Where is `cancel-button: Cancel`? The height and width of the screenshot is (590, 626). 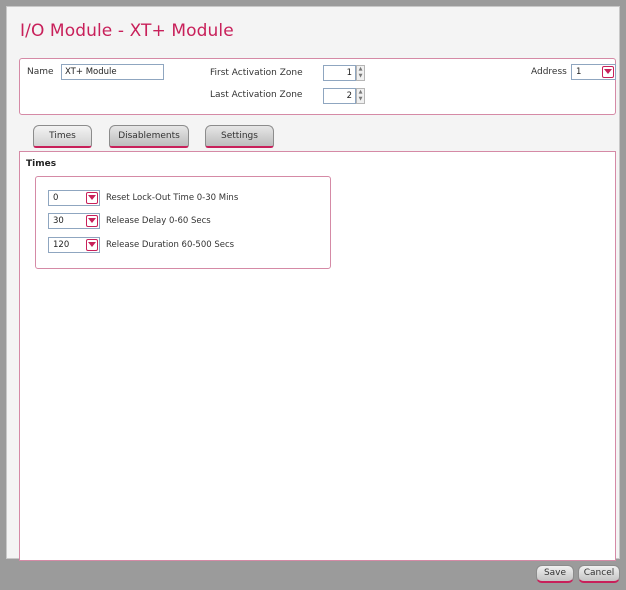 cancel-button: Cancel is located at coordinates (599, 574).